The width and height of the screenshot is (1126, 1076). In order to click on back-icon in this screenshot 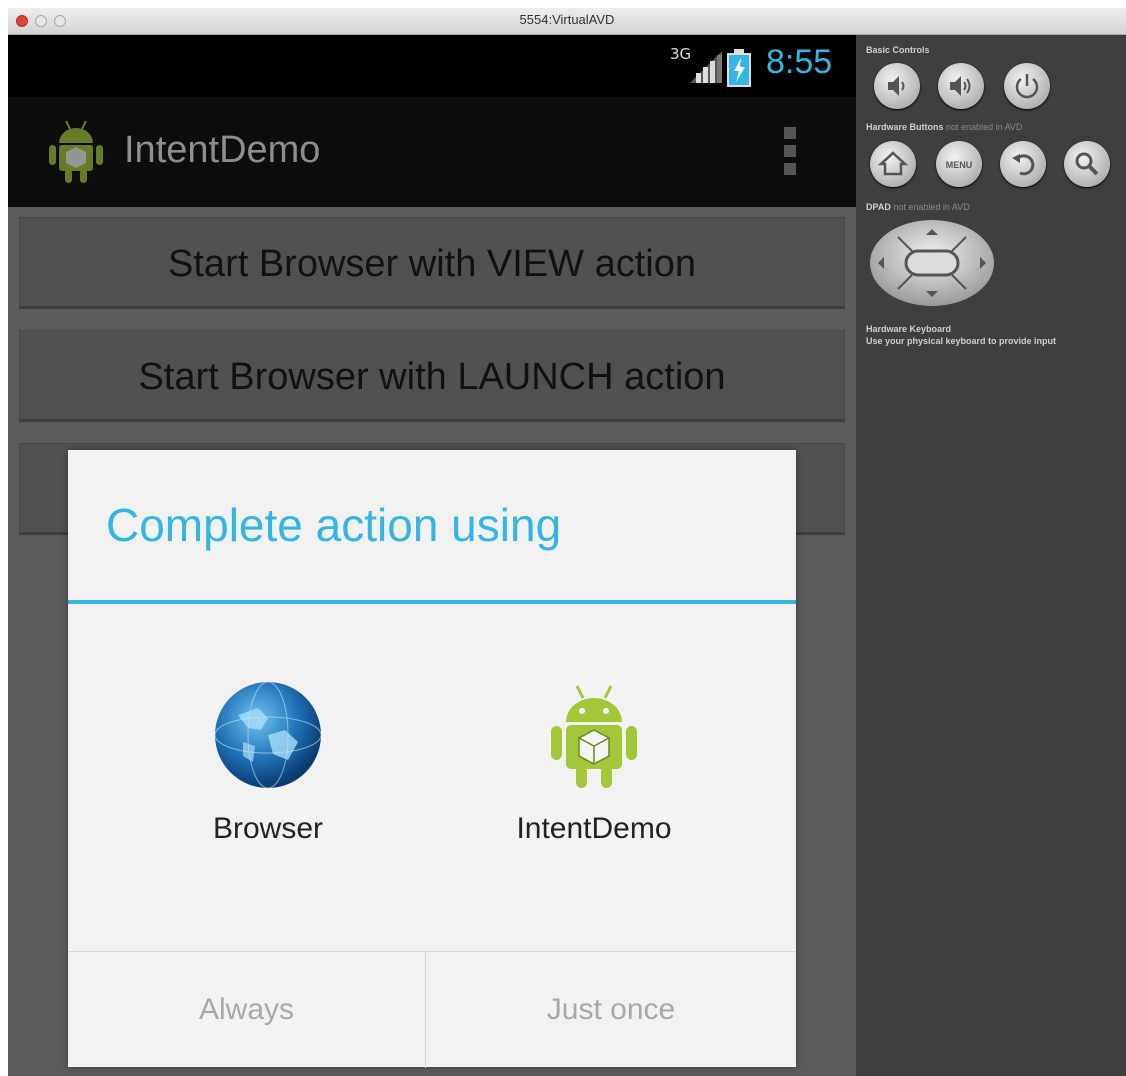, I will do `click(1023, 165)`.